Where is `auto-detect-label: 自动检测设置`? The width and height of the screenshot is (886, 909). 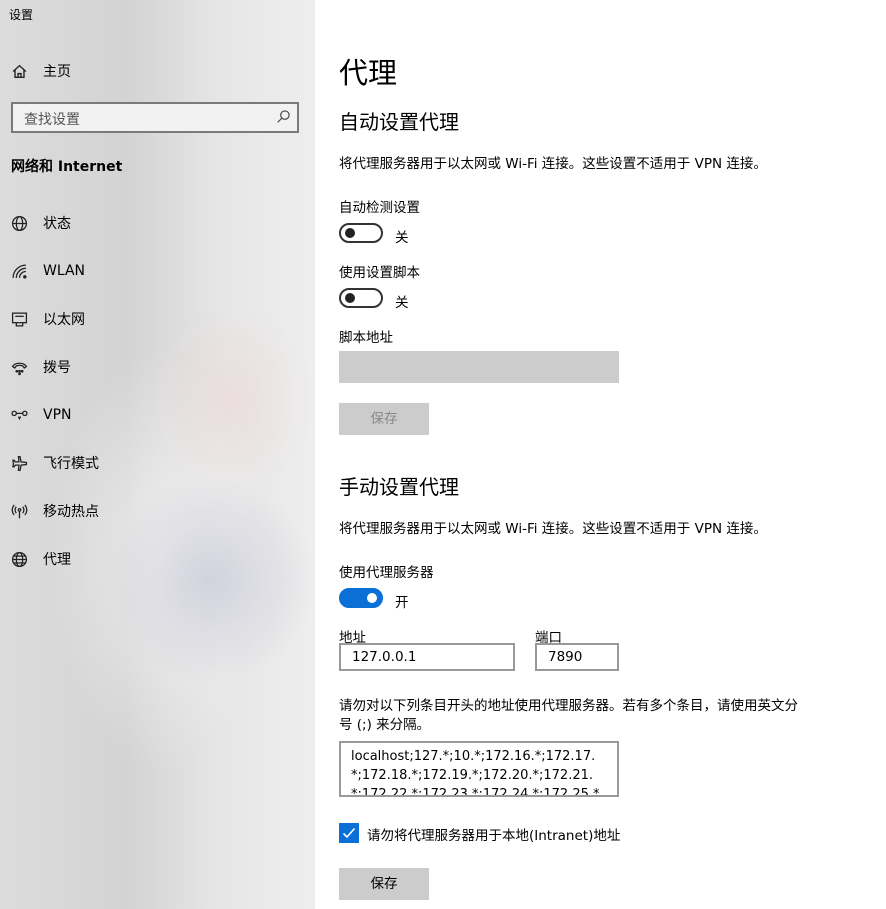
auto-detect-label: 自动检测设置 is located at coordinates (379, 208).